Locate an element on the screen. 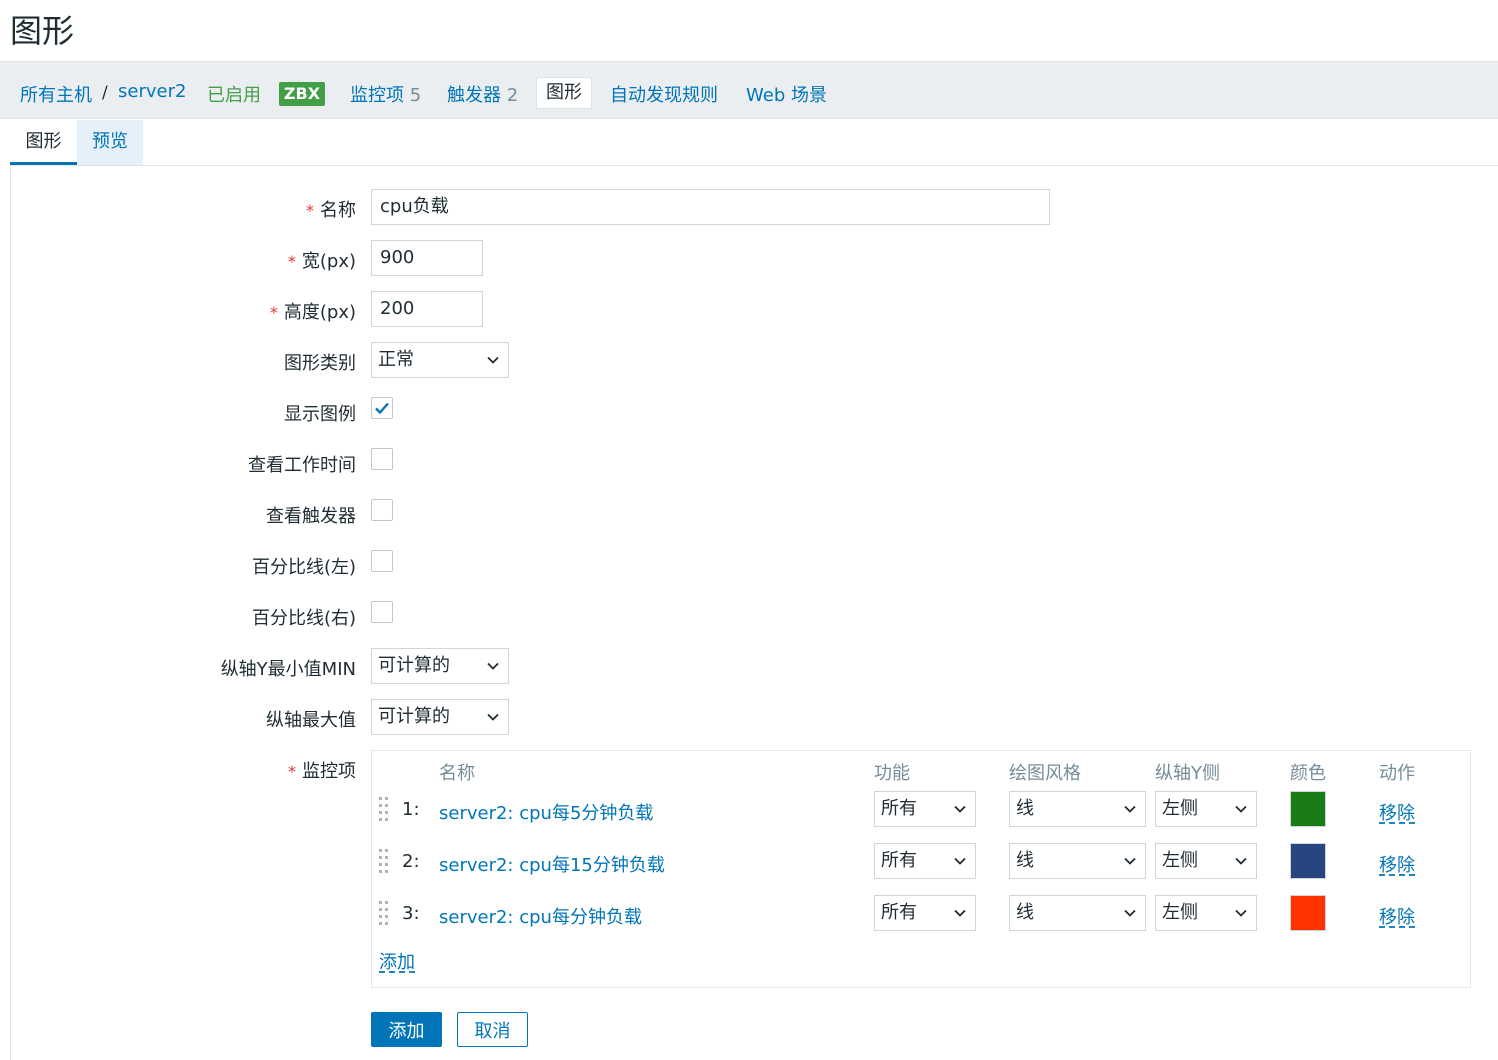 The image size is (1498, 1060). nav-host-link: server2 is located at coordinates (152, 91).